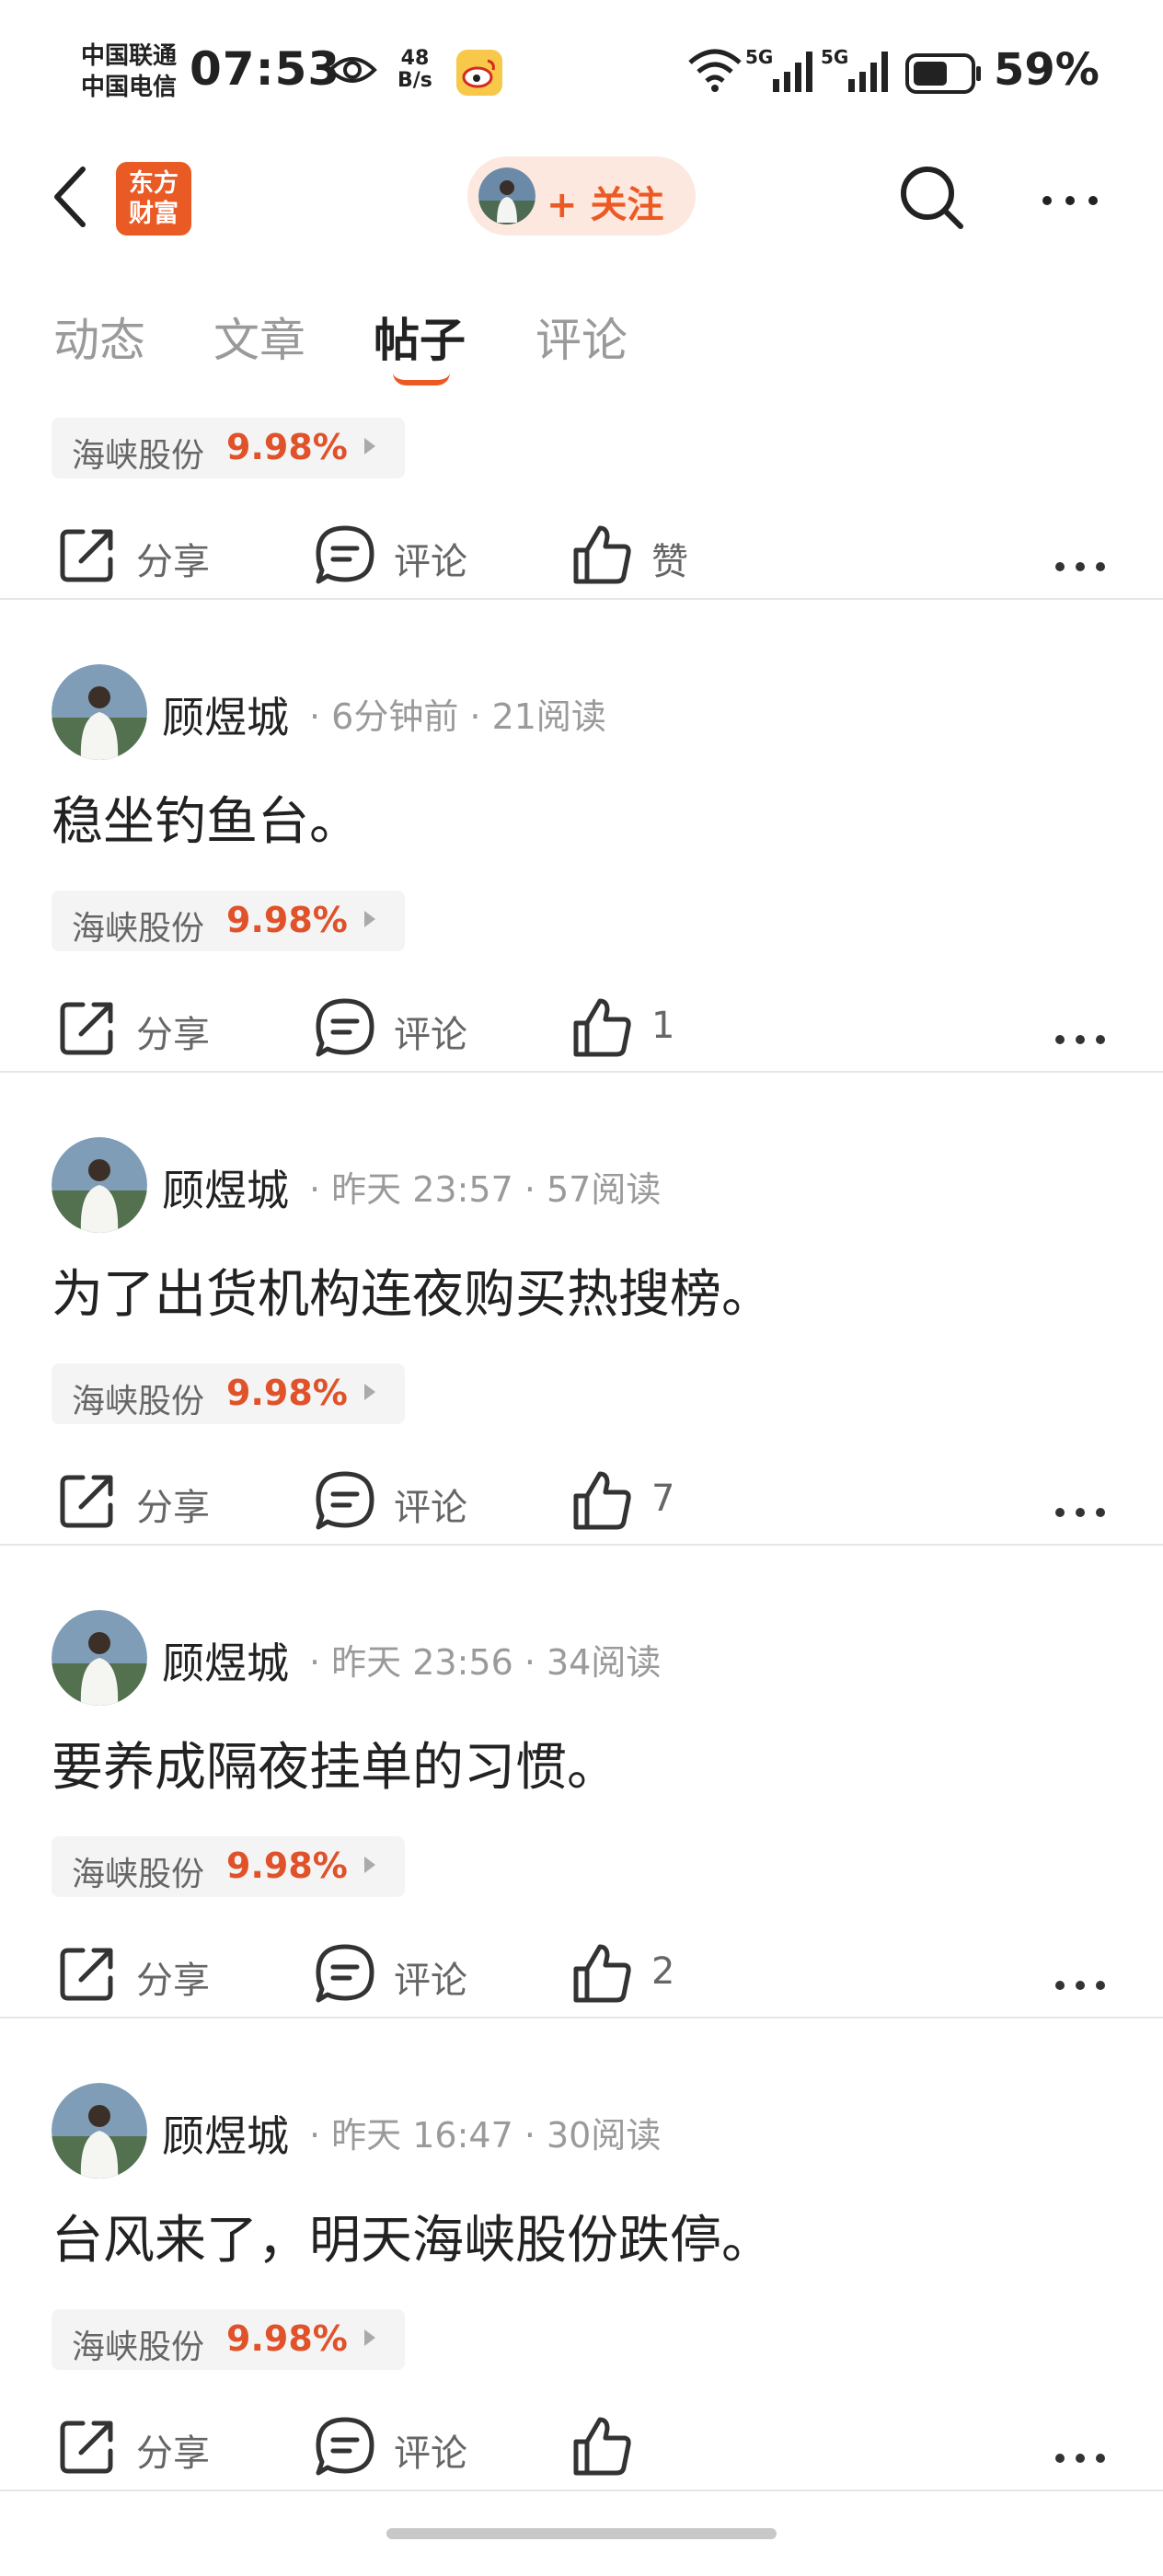  I want to click on like-button, so click(662, 2451).